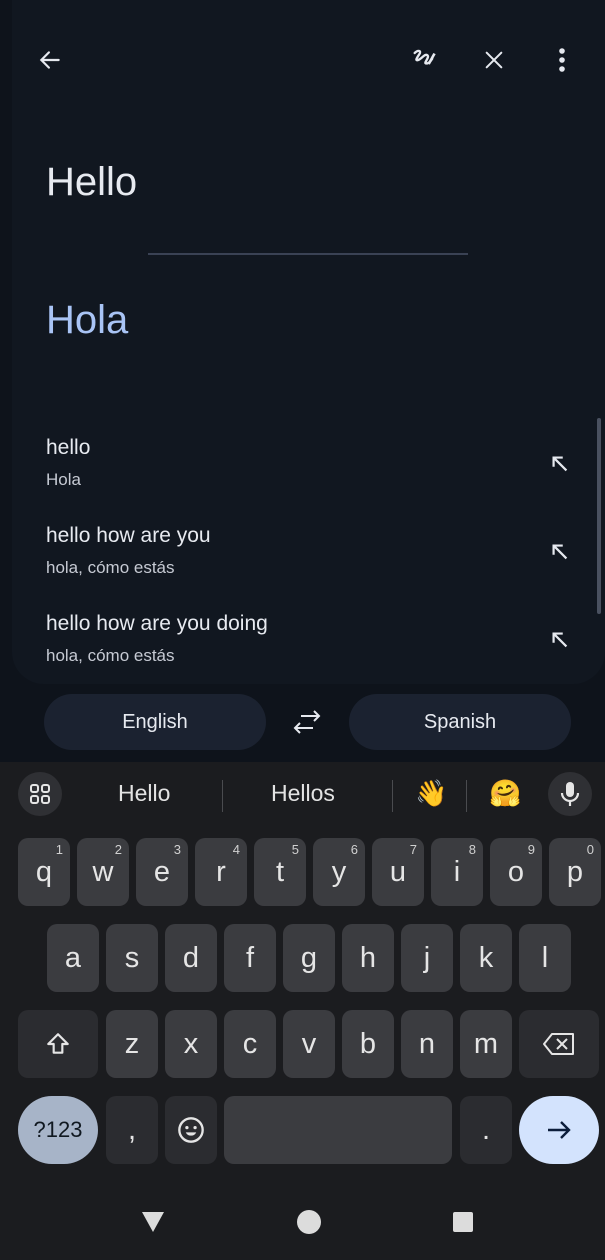 This screenshot has height=1260, width=605. I want to click on key-label: x, so click(191, 1043).